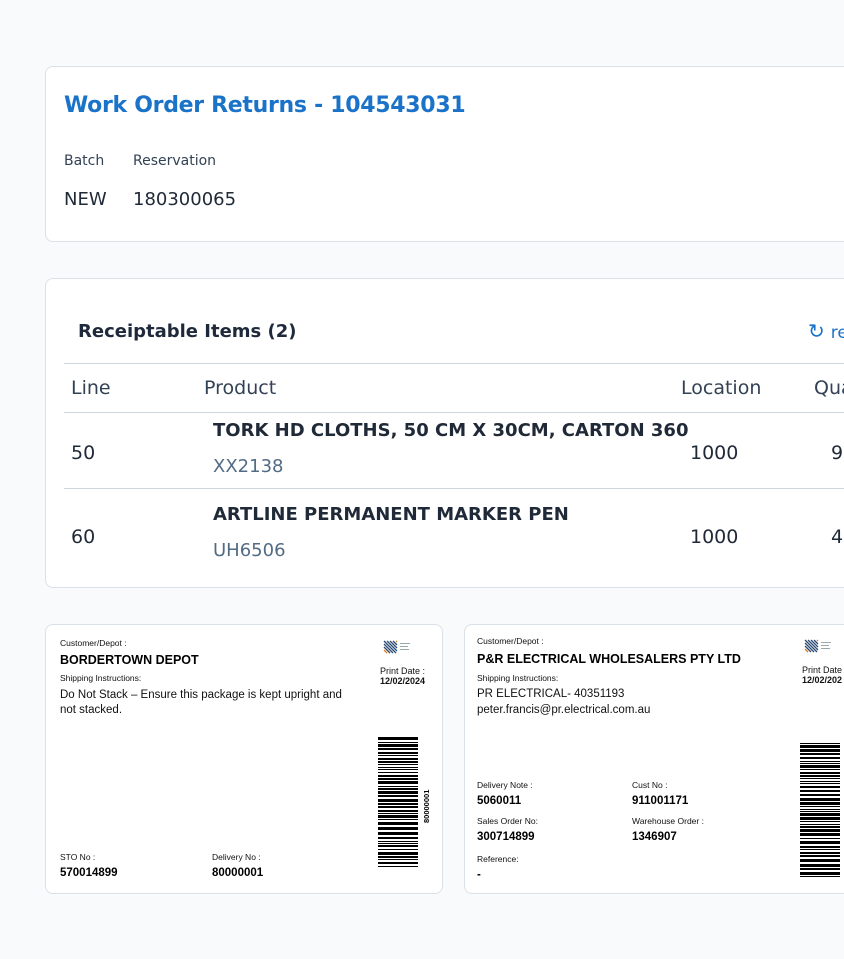 This screenshot has height=959, width=844. I want to click on page-title: Work Order Returns - 104543031, so click(265, 105).